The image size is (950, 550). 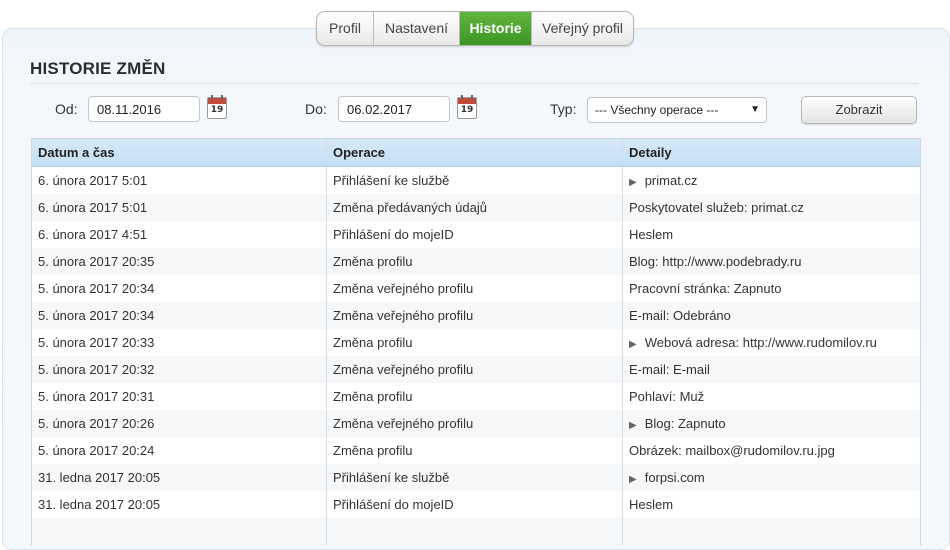 What do you see at coordinates (345, 28) in the screenshot?
I see `tab-profil: Profil` at bounding box center [345, 28].